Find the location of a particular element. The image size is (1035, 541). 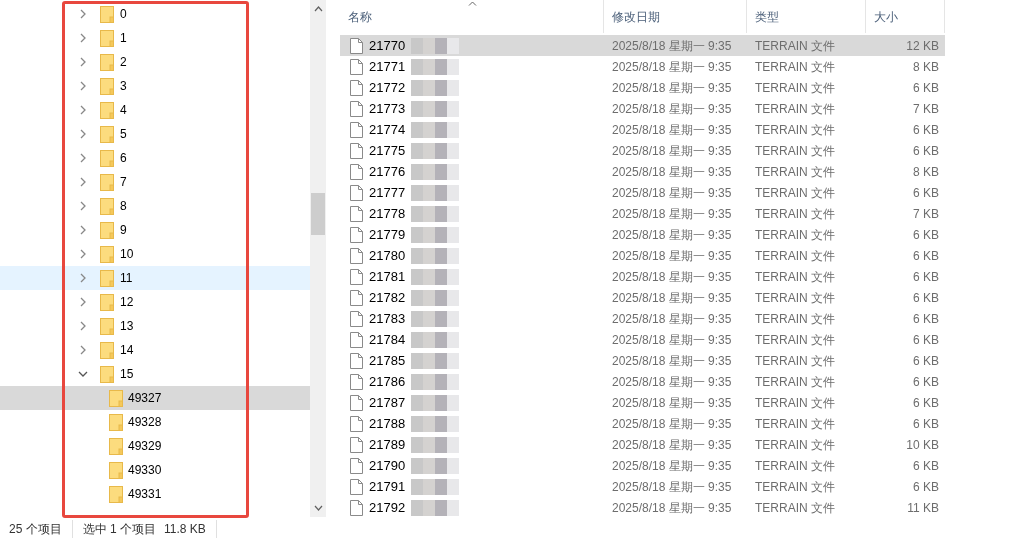

file-row: 21788 2025/8/18 星期一 9:35 TERRAIN 文件 6 KB is located at coordinates (642, 423).